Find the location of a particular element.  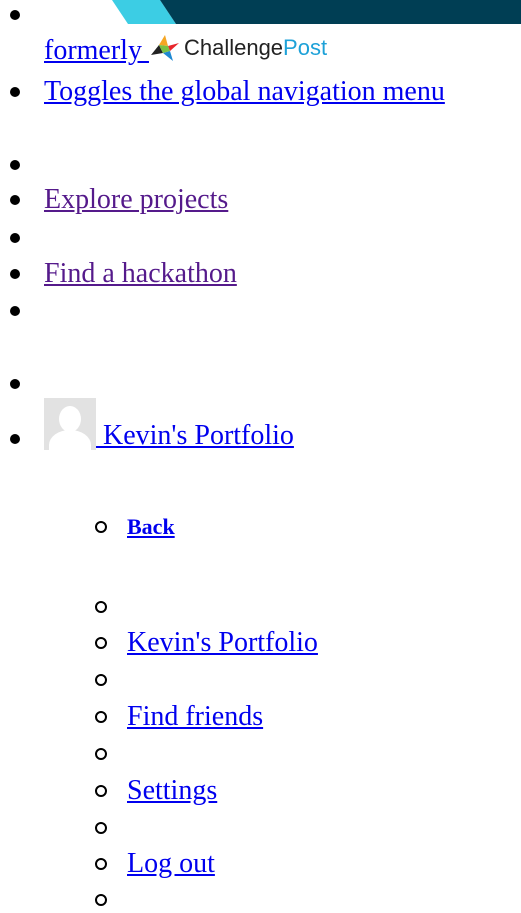

formerly-challengepost: formerly ChallengePost is located at coordinates (185, 51).